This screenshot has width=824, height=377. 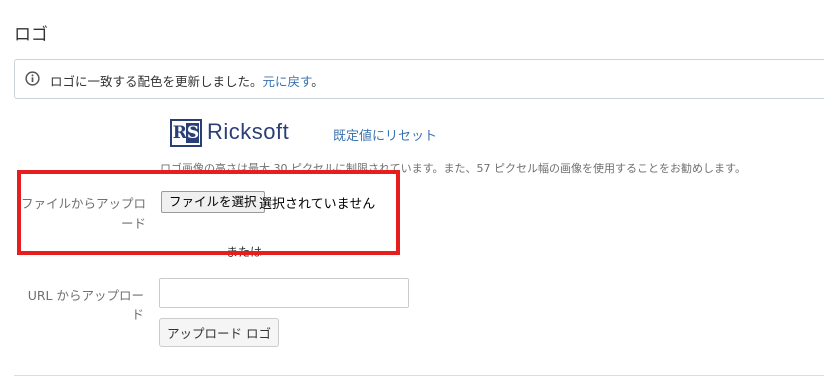 What do you see at coordinates (248, 131) in the screenshot?
I see `logo-word: Ricksoft` at bounding box center [248, 131].